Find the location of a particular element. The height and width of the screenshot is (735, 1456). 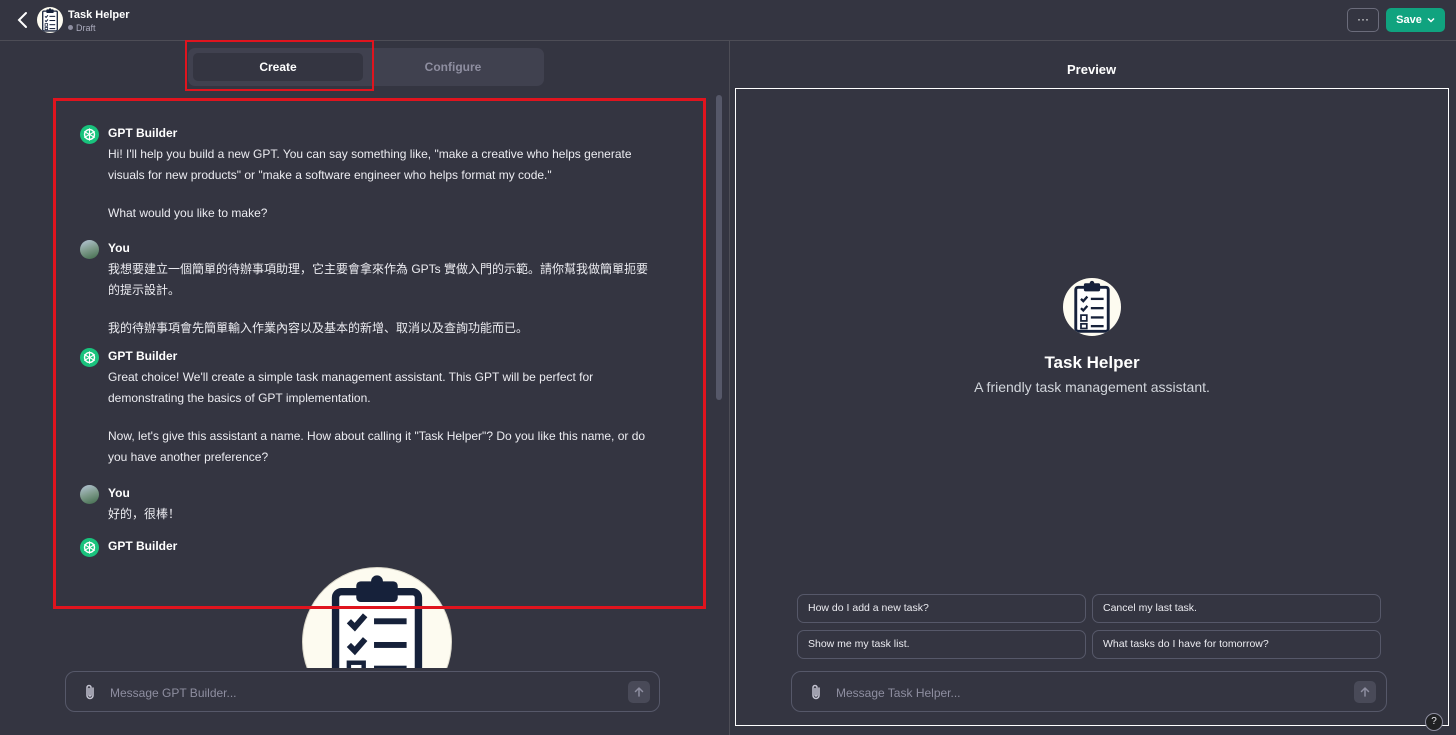

preview-gpt-name: Task Helper is located at coordinates (1092, 362).